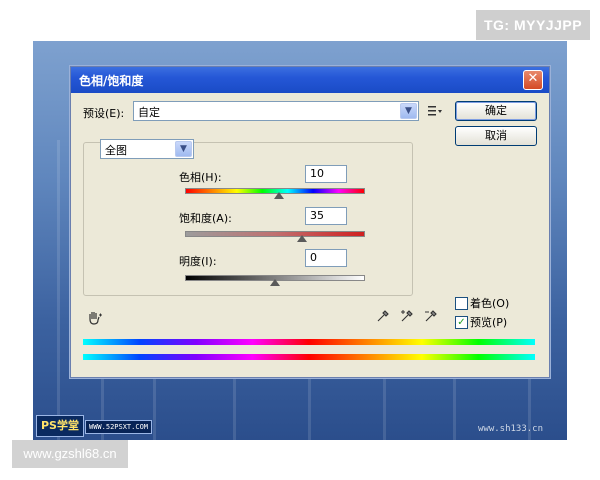 The image size is (600, 480). I want to click on range-value: 全图, so click(116, 150).